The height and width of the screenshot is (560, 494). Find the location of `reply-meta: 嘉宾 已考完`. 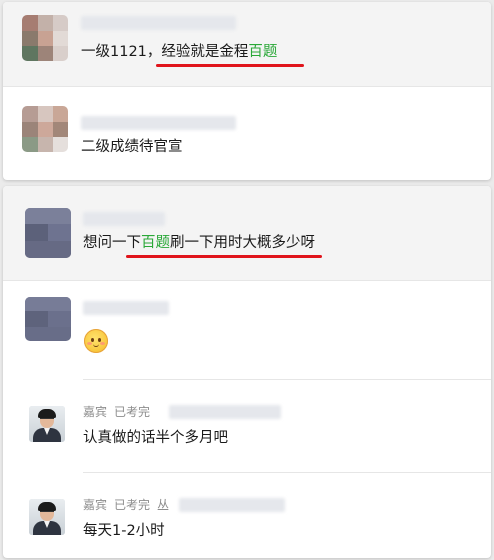

reply-meta: 嘉宾 已考完 is located at coordinates (116, 412).